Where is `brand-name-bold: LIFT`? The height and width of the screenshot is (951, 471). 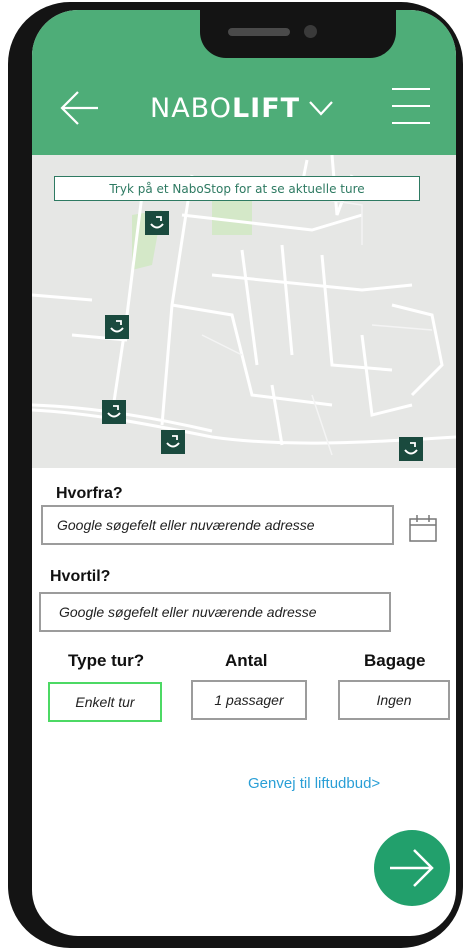 brand-name-bold: LIFT is located at coordinates (266, 108).